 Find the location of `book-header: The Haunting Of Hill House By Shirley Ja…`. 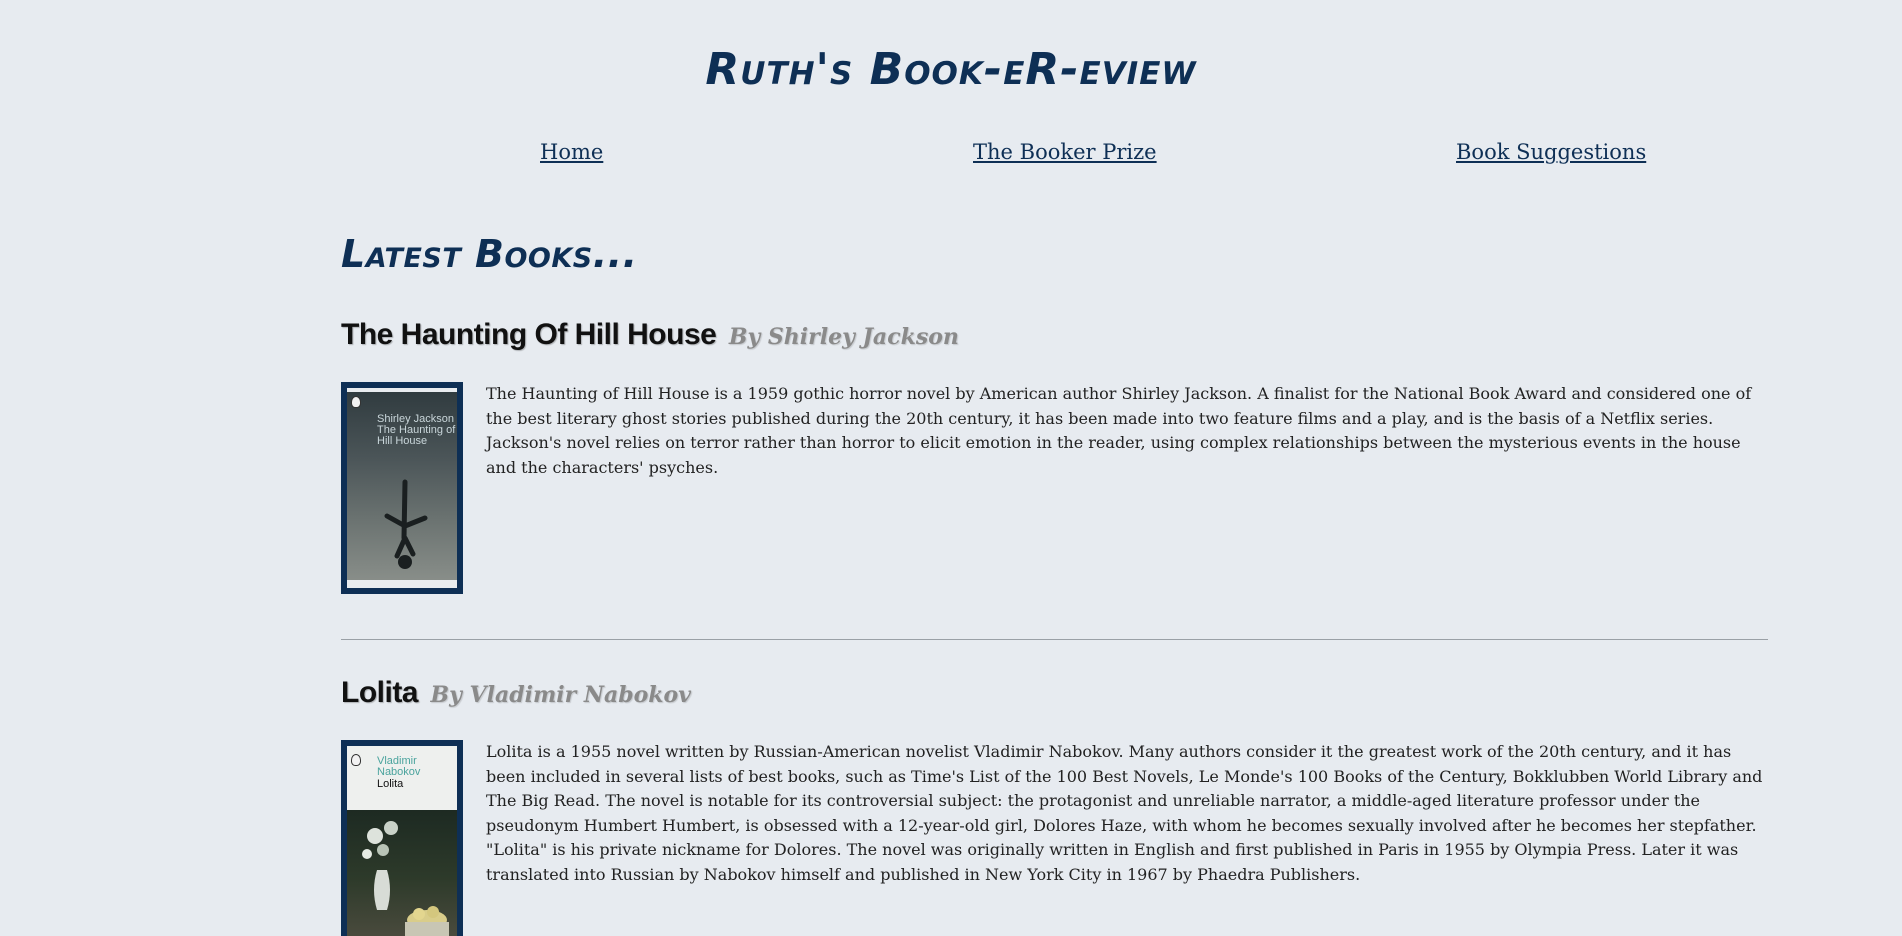

book-header: The Haunting Of Hill House By Shirley Ja… is located at coordinates (1054, 335).